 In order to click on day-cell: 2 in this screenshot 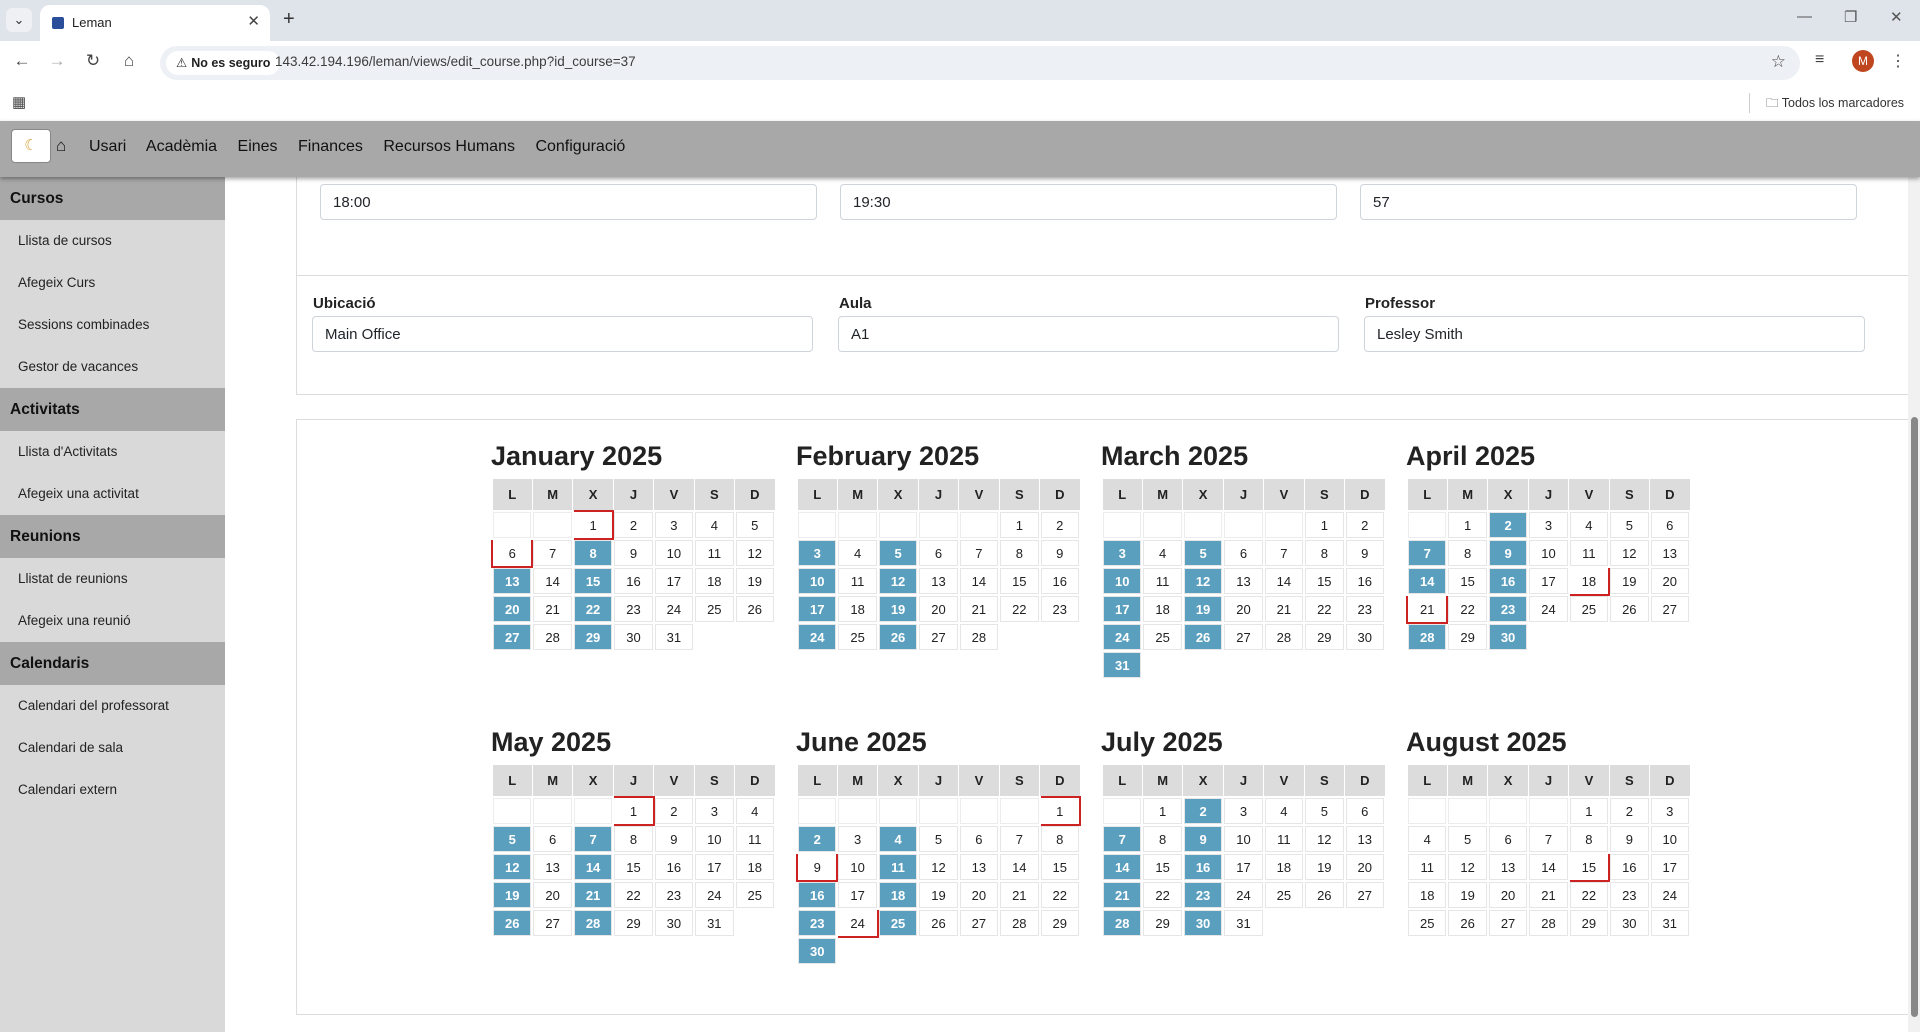, I will do `click(1629, 811)`.